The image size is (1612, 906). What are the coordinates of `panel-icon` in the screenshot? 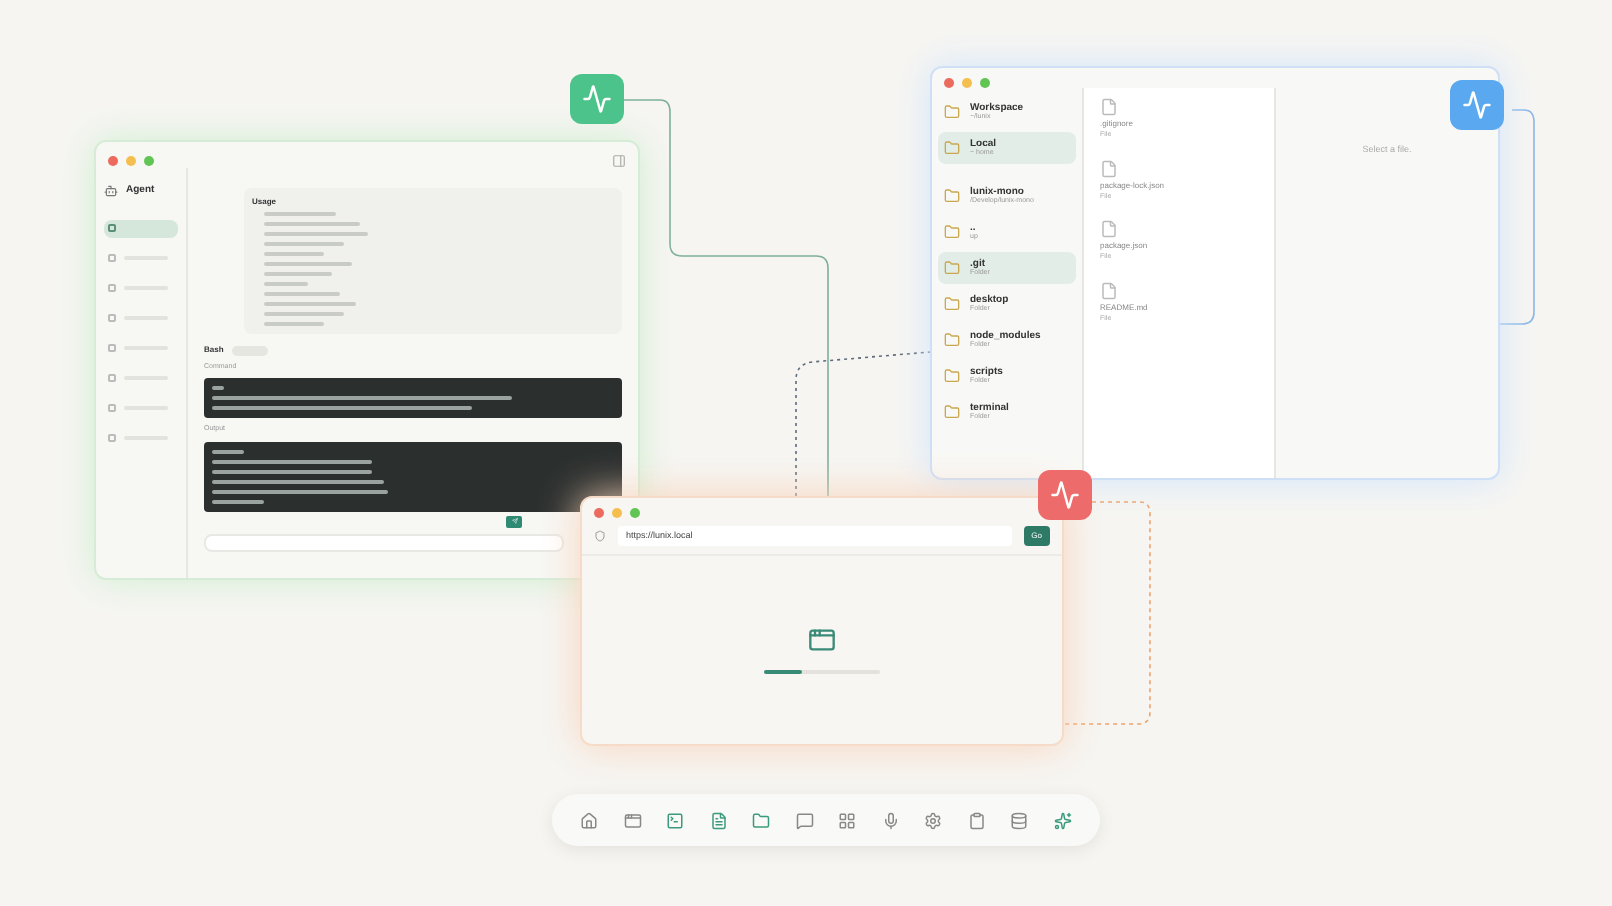 It's located at (619, 161).